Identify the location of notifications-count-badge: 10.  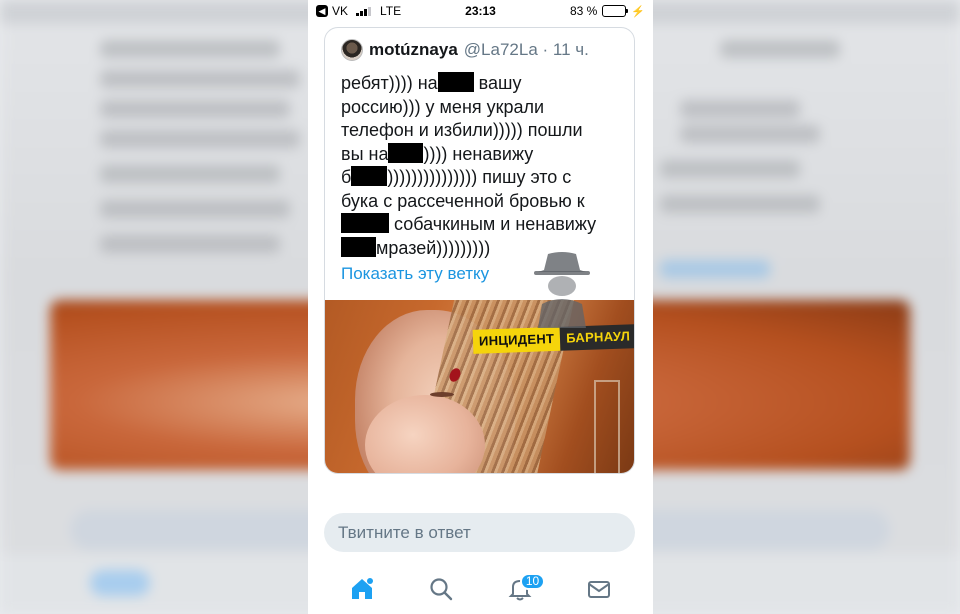
(532, 581).